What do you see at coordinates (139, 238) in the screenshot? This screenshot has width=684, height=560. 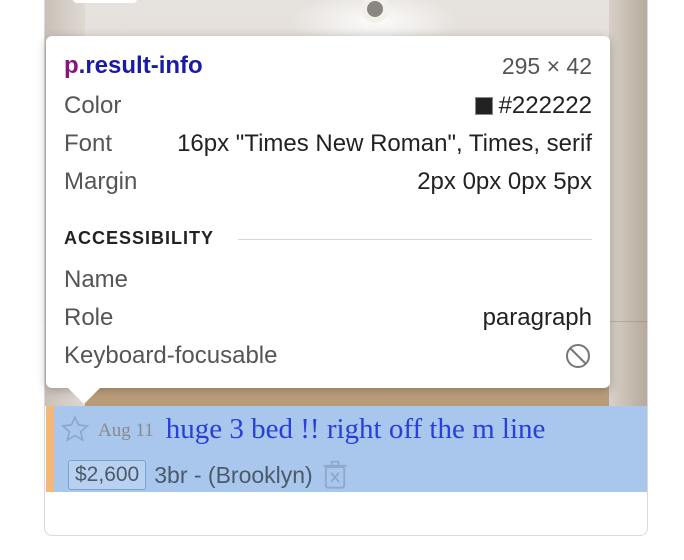 I see `accessibility-heading: ACCESSIBILITY` at bounding box center [139, 238].